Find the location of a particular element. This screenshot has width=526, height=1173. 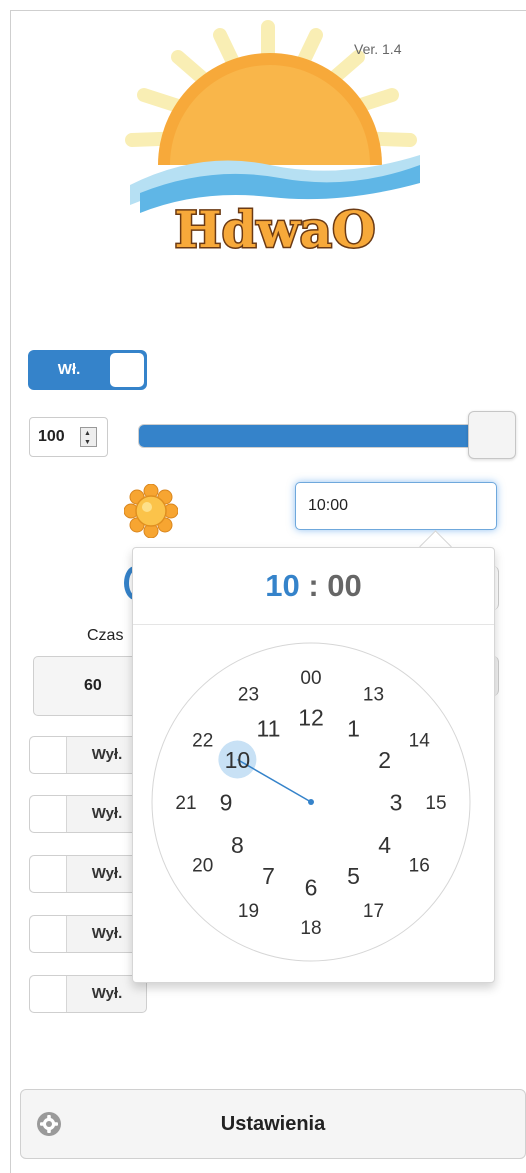

clockpicker-header: 10 : 00 is located at coordinates (313, 586).